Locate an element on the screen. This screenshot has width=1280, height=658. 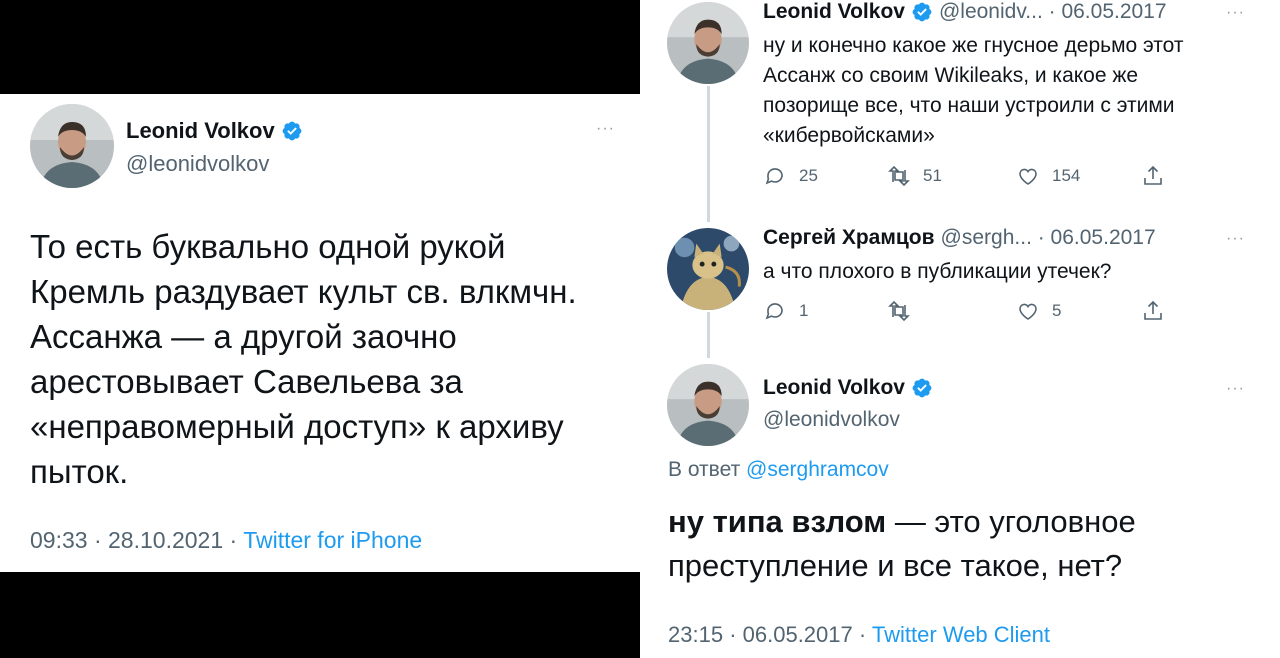
tweet-source-link: Twitter for iPhone is located at coordinates (332, 540).